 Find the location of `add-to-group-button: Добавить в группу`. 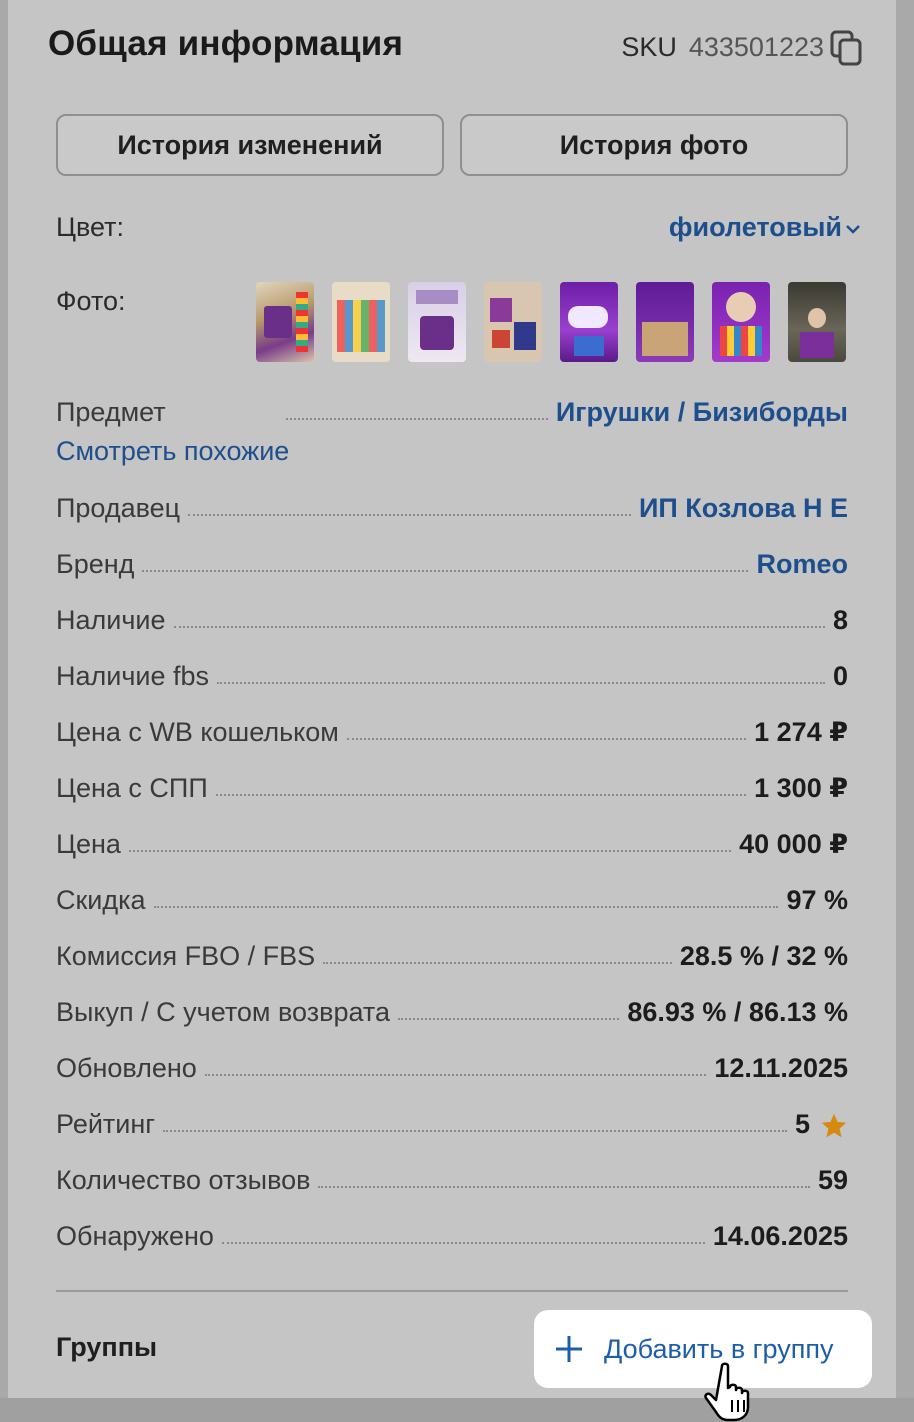

add-to-group-button: Добавить в группу is located at coordinates (703, 1349).